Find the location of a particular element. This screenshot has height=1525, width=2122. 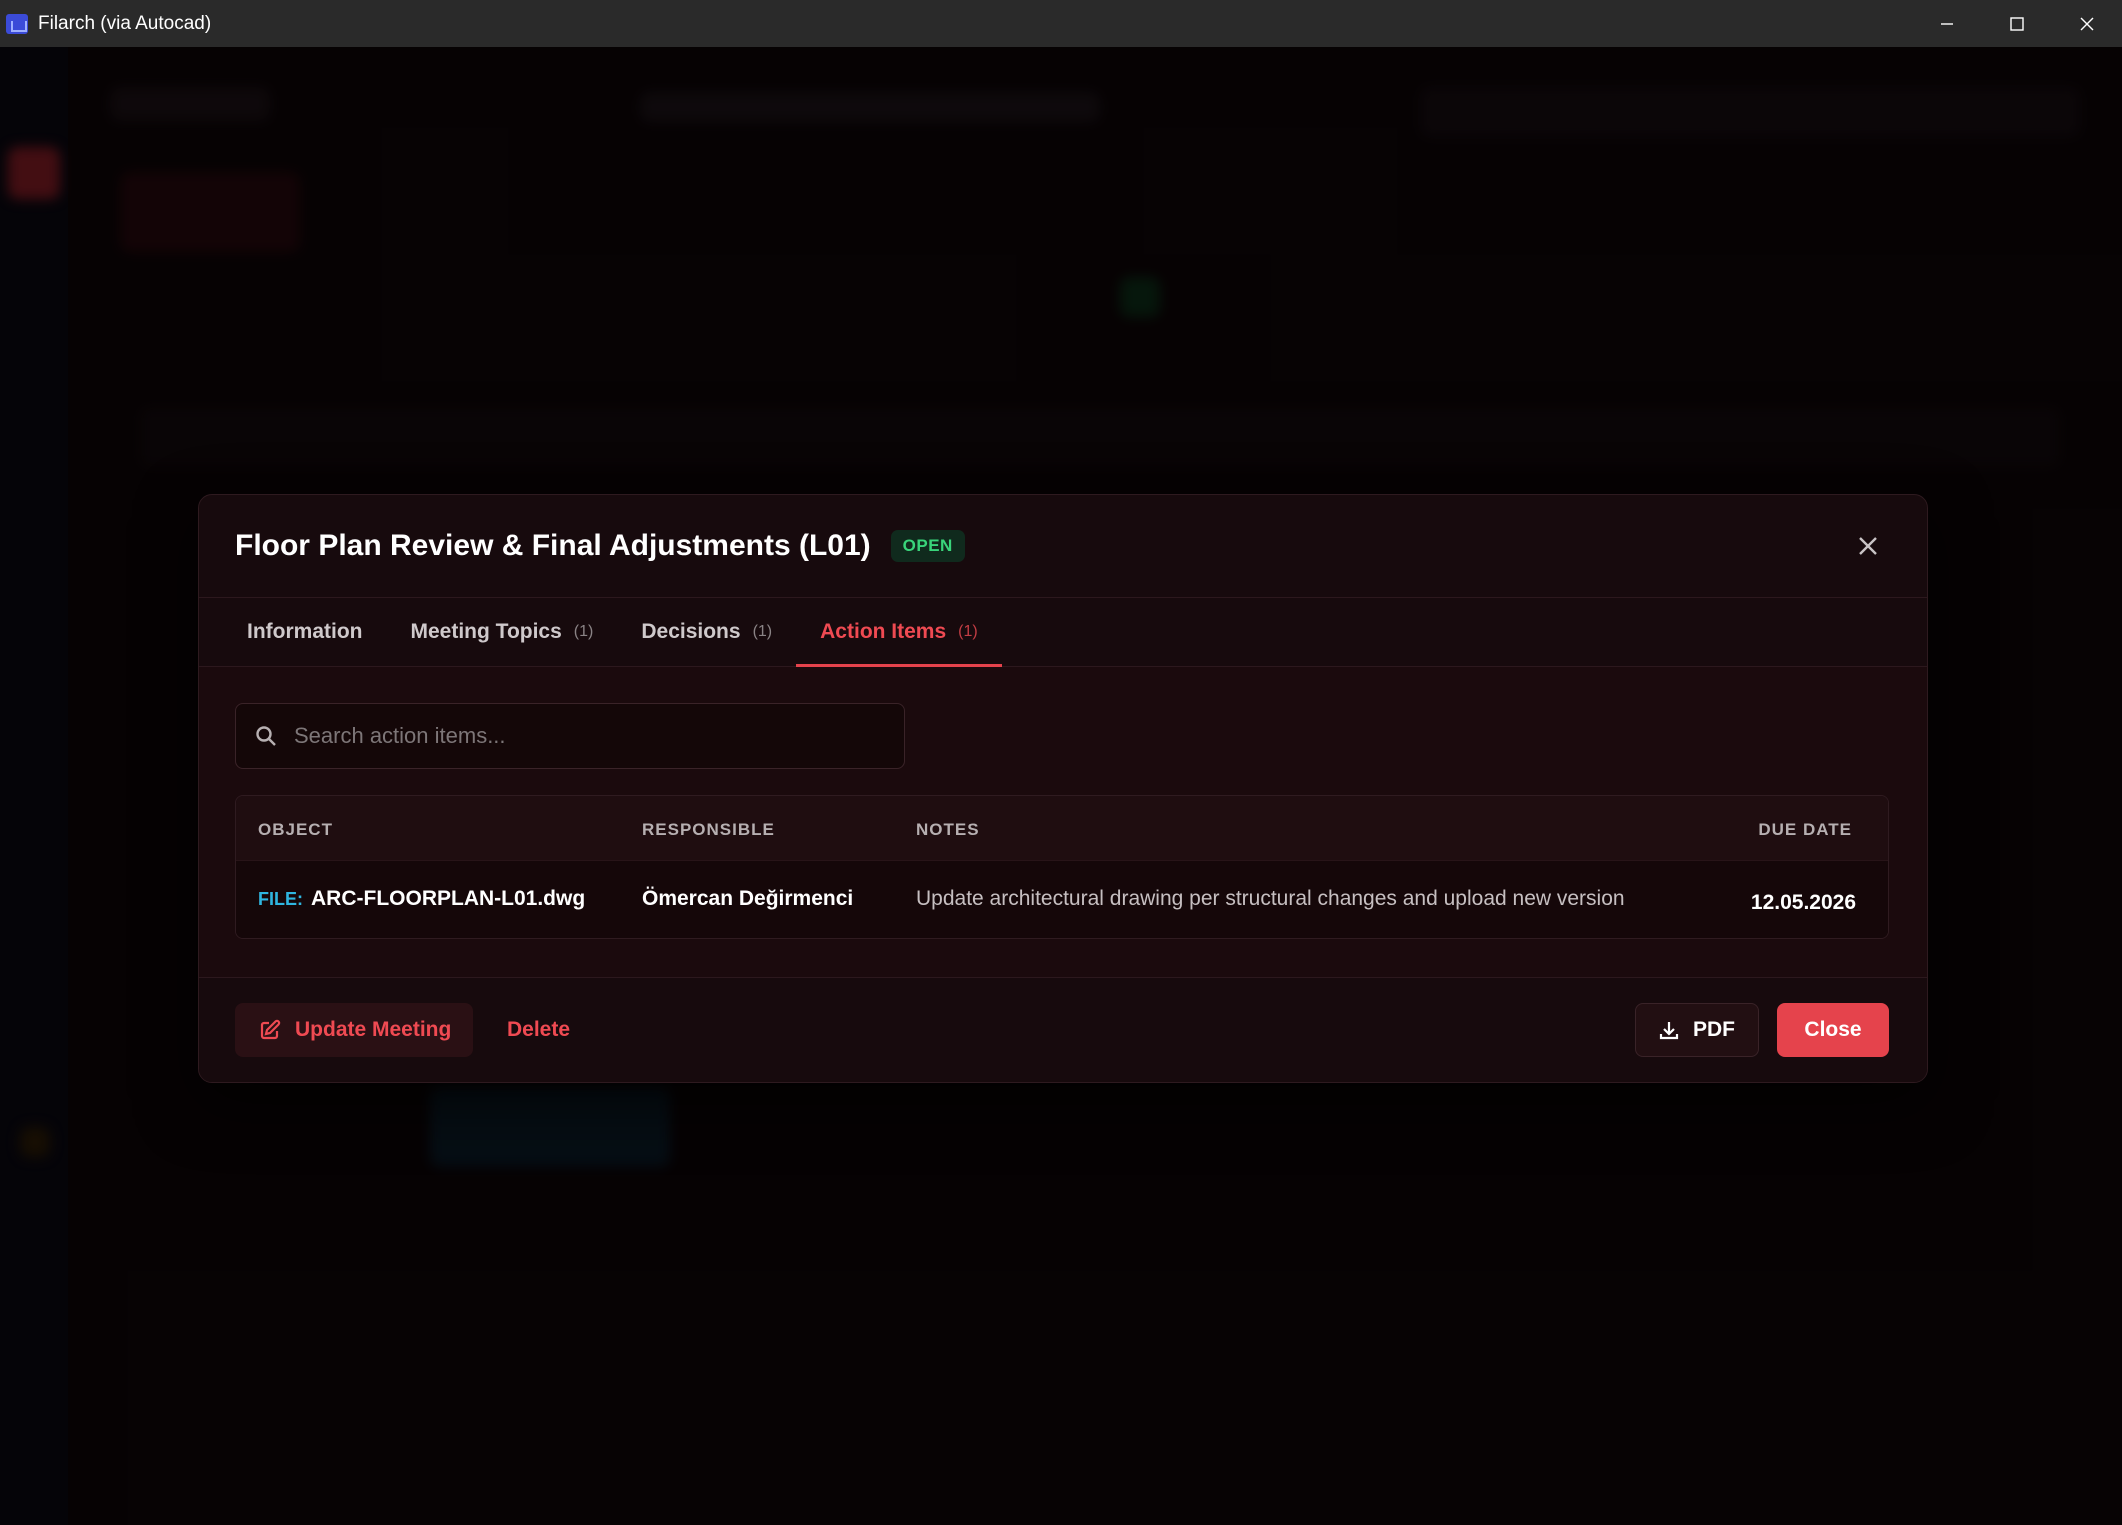

edit-icon is located at coordinates (270, 1029).